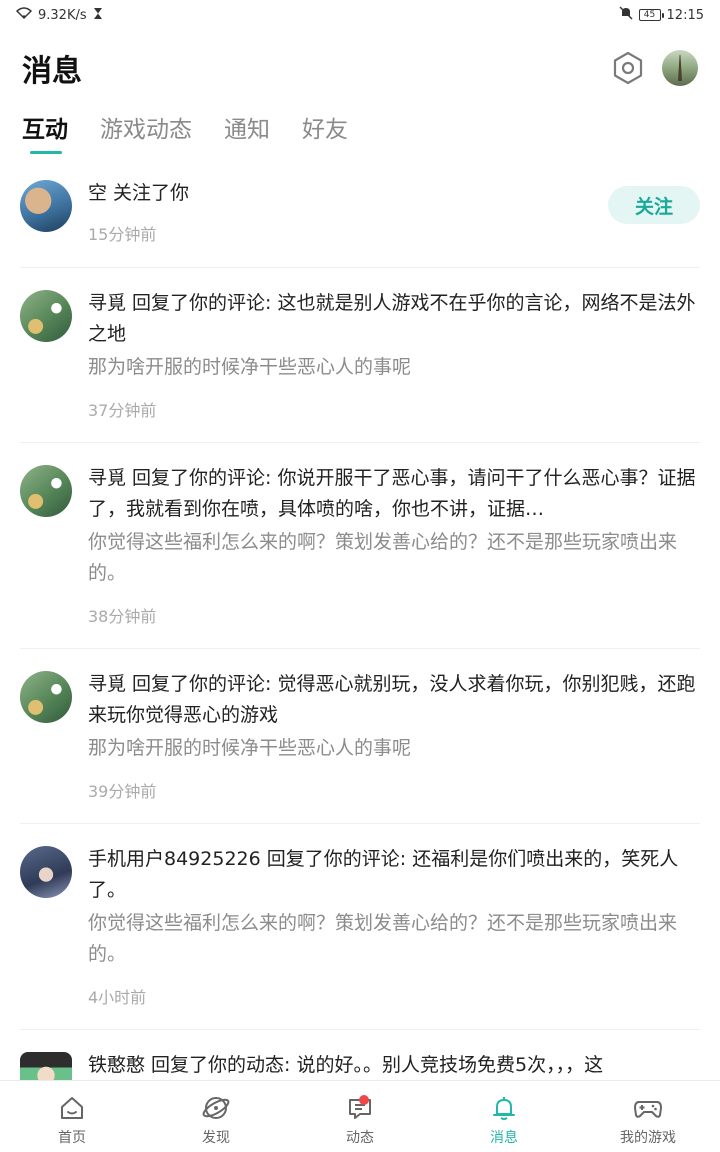 The height and width of the screenshot is (1152, 720). I want to click on tab-friends: 好友, so click(325, 132).